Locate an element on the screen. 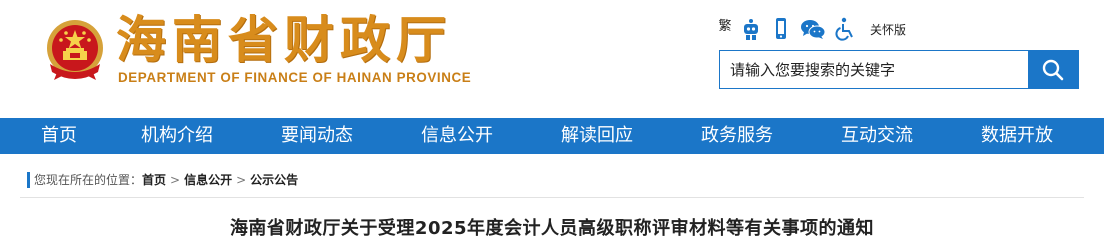  breadcrumb-marker is located at coordinates (28, 180).